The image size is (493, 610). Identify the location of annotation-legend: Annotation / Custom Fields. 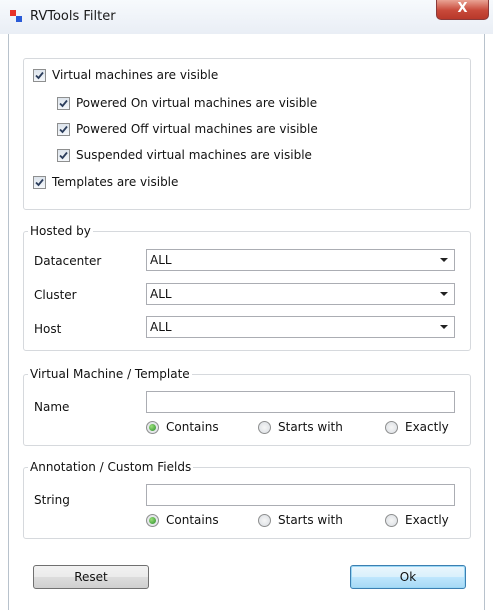
(111, 467).